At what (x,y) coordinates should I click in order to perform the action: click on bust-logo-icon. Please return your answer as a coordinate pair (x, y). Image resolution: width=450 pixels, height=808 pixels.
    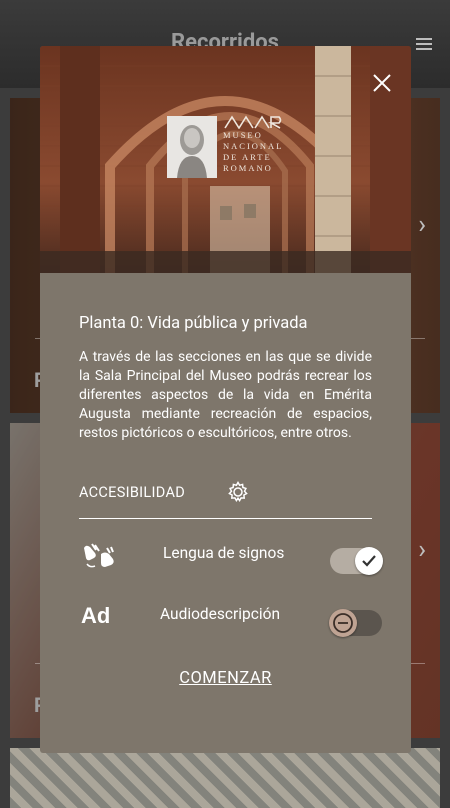
    Looking at the image, I should click on (192, 147).